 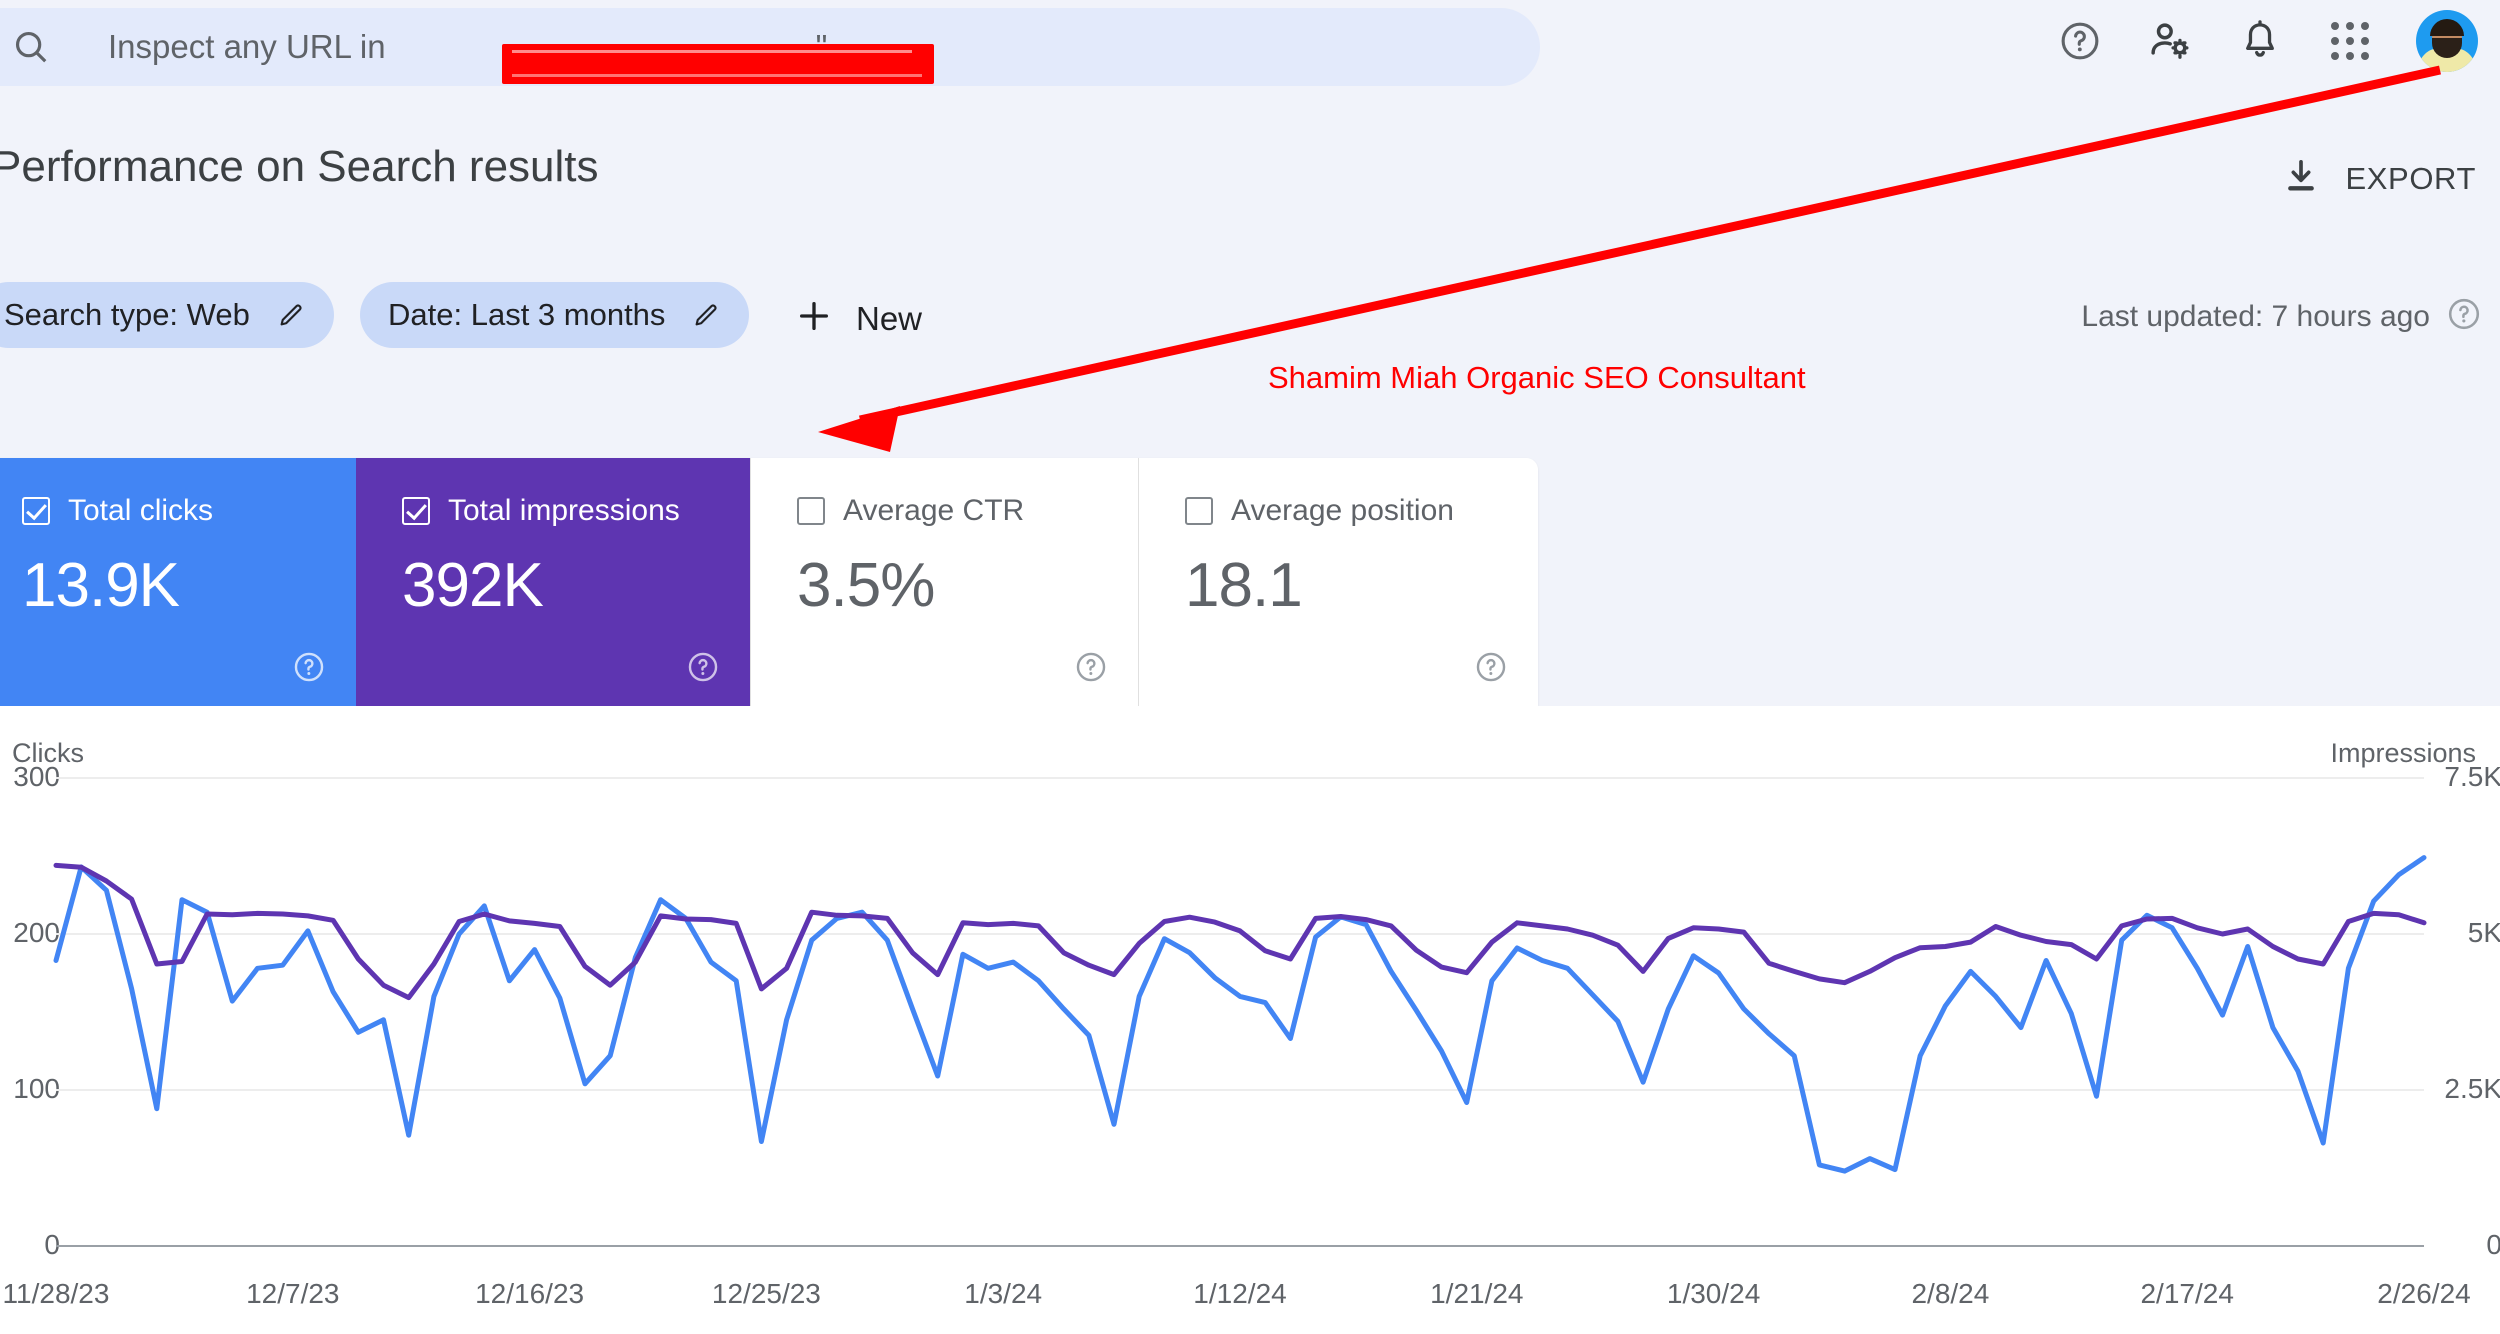 I want to click on download-icon, so click(x=2301, y=178).